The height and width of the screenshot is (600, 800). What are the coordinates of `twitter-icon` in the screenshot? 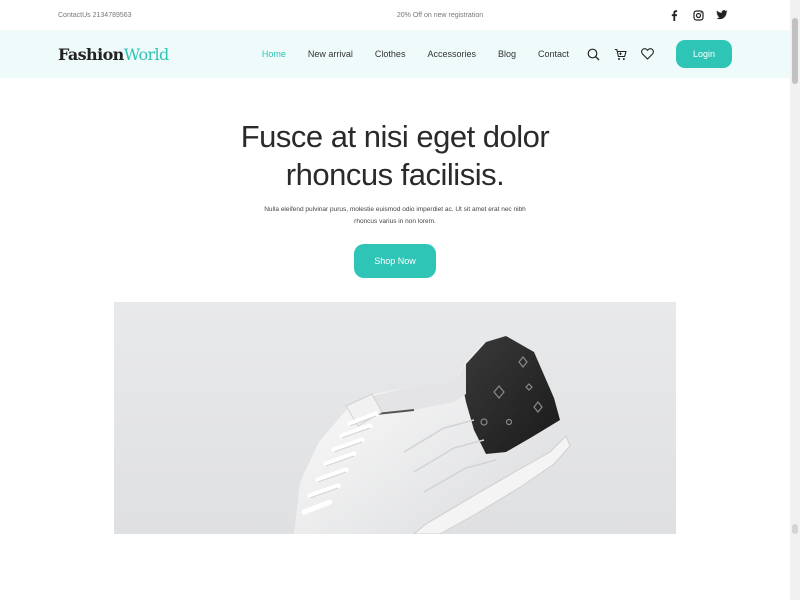 It's located at (722, 15).